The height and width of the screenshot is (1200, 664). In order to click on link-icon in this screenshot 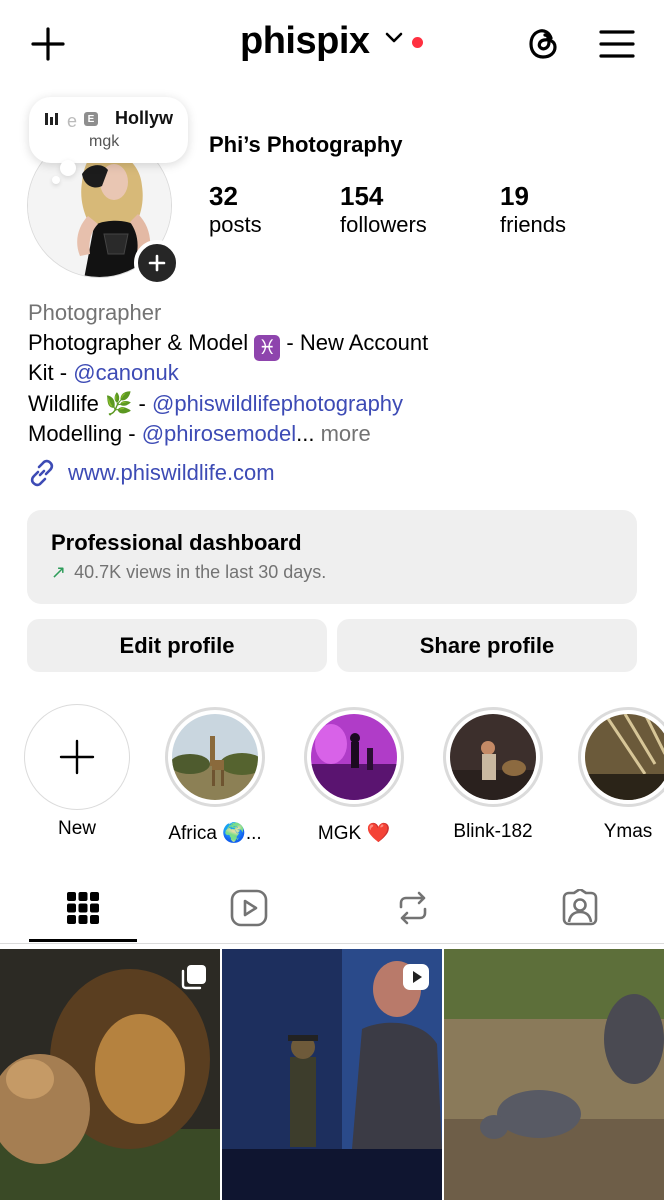, I will do `click(42, 473)`.